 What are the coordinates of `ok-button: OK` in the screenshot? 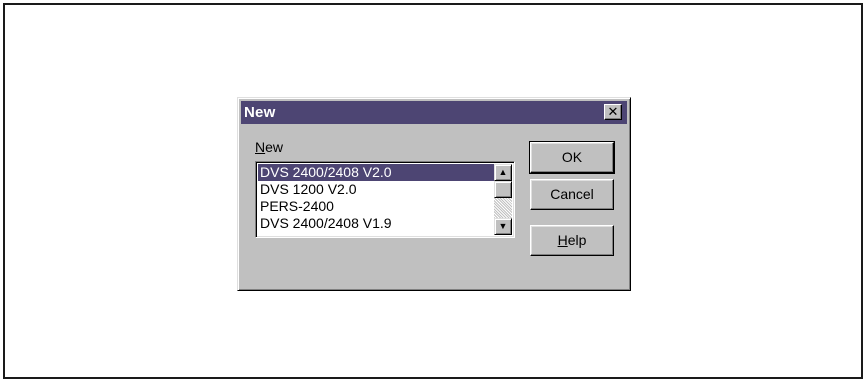 It's located at (572, 157).